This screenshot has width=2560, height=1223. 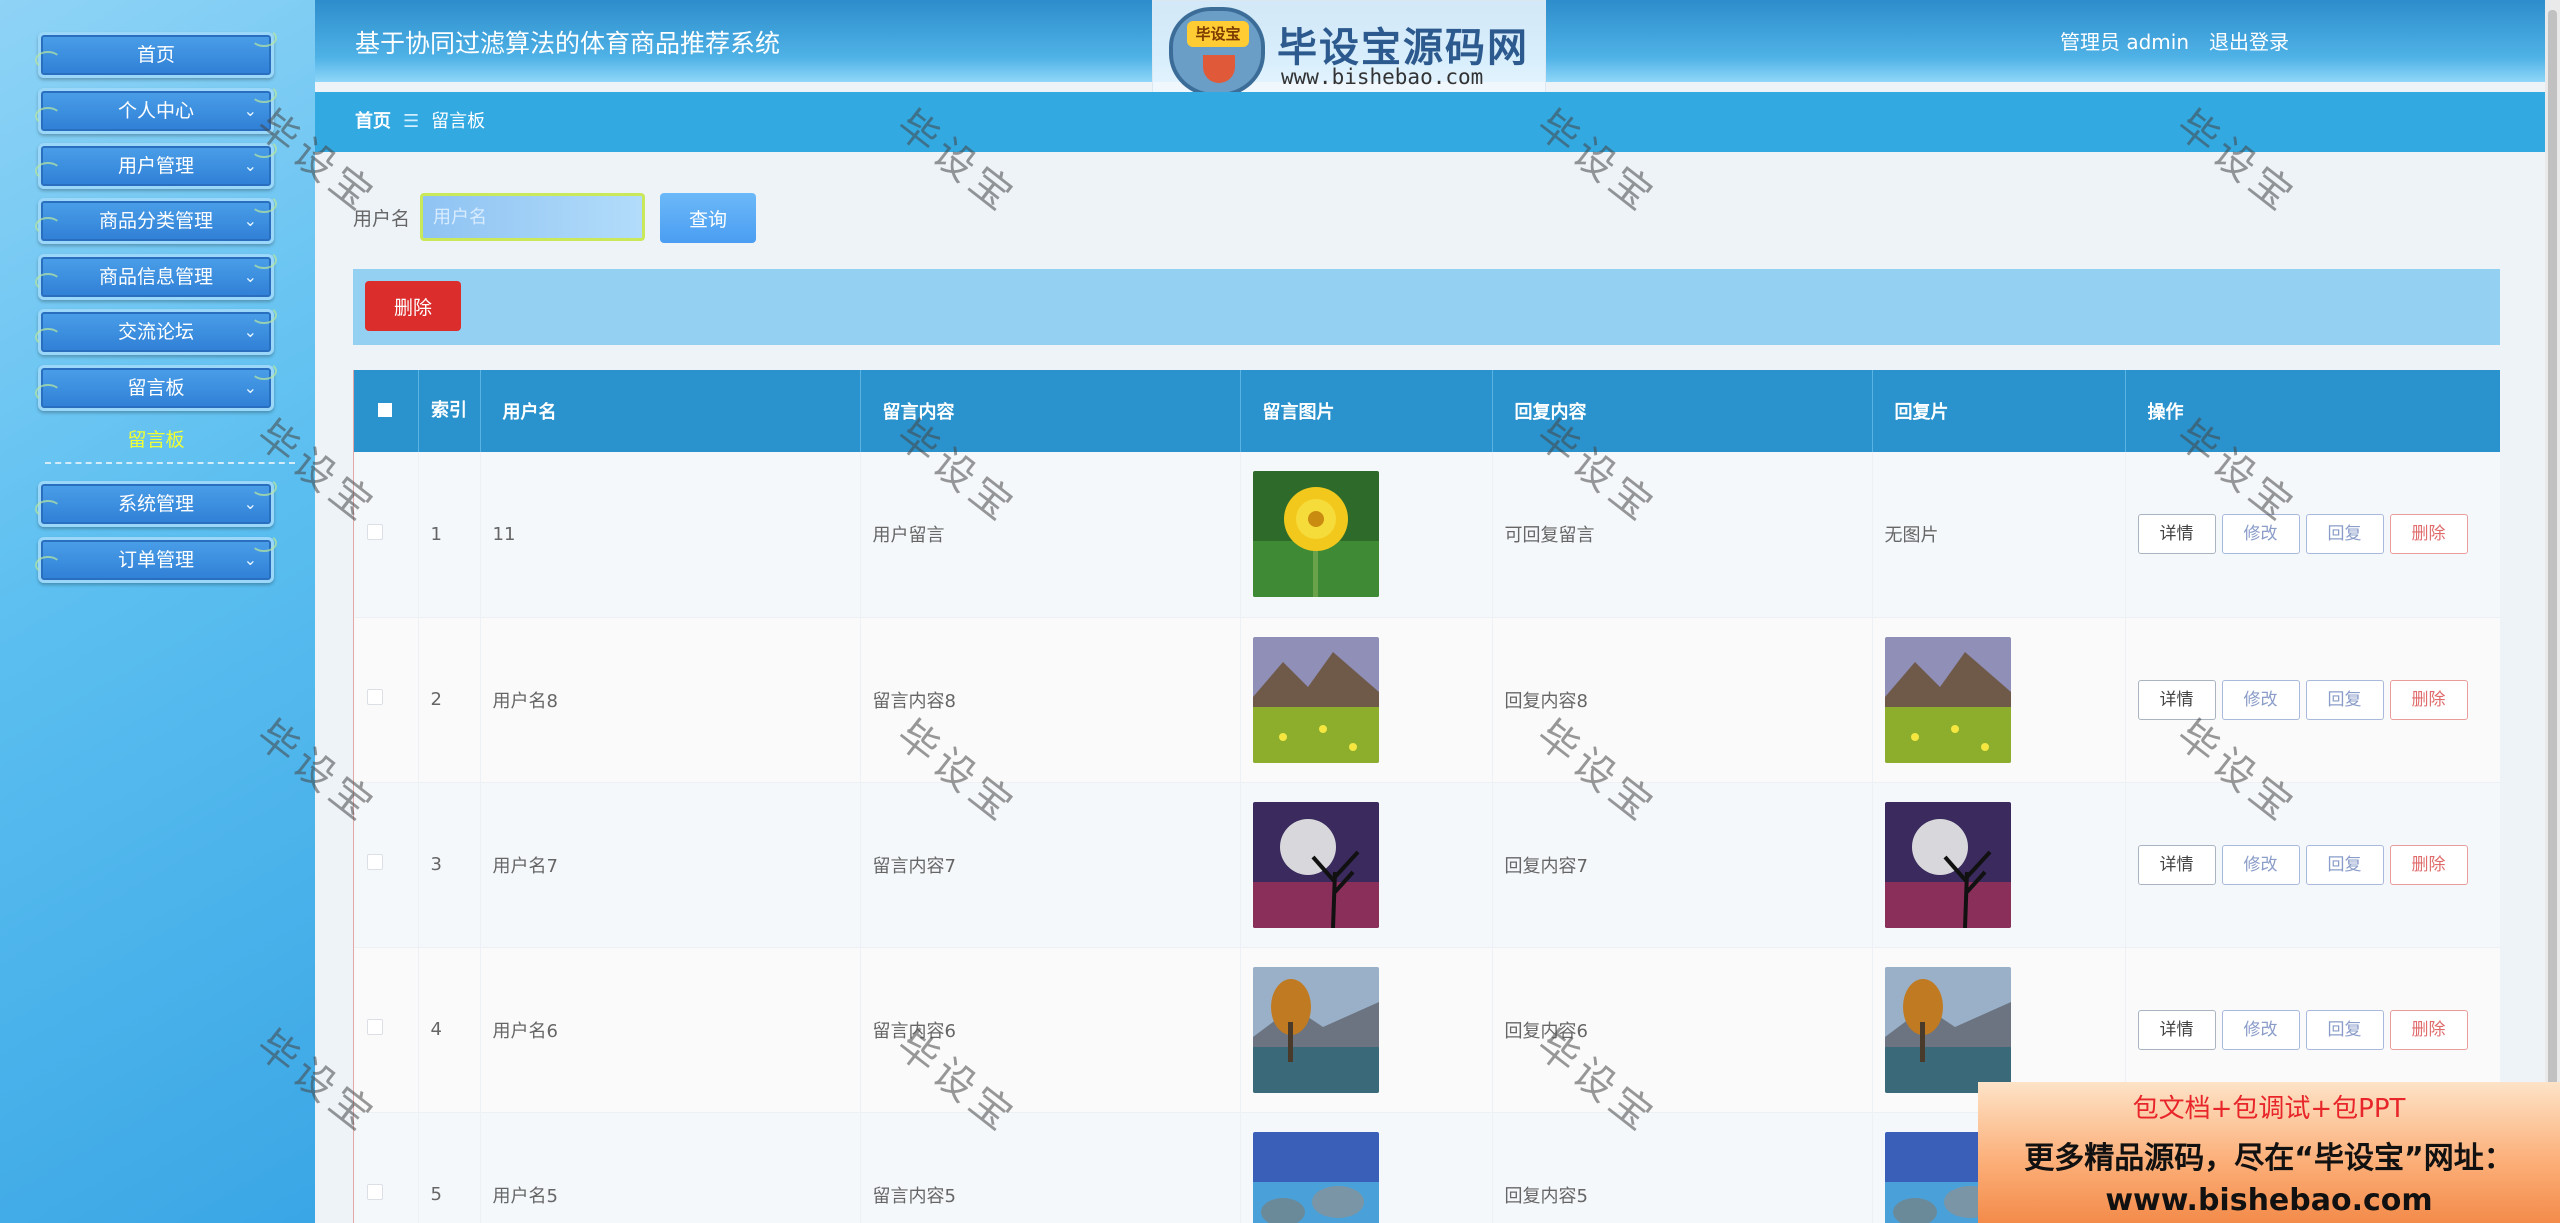 What do you see at coordinates (156, 440) in the screenshot?
I see `submenu-item-message-board: 留言板` at bounding box center [156, 440].